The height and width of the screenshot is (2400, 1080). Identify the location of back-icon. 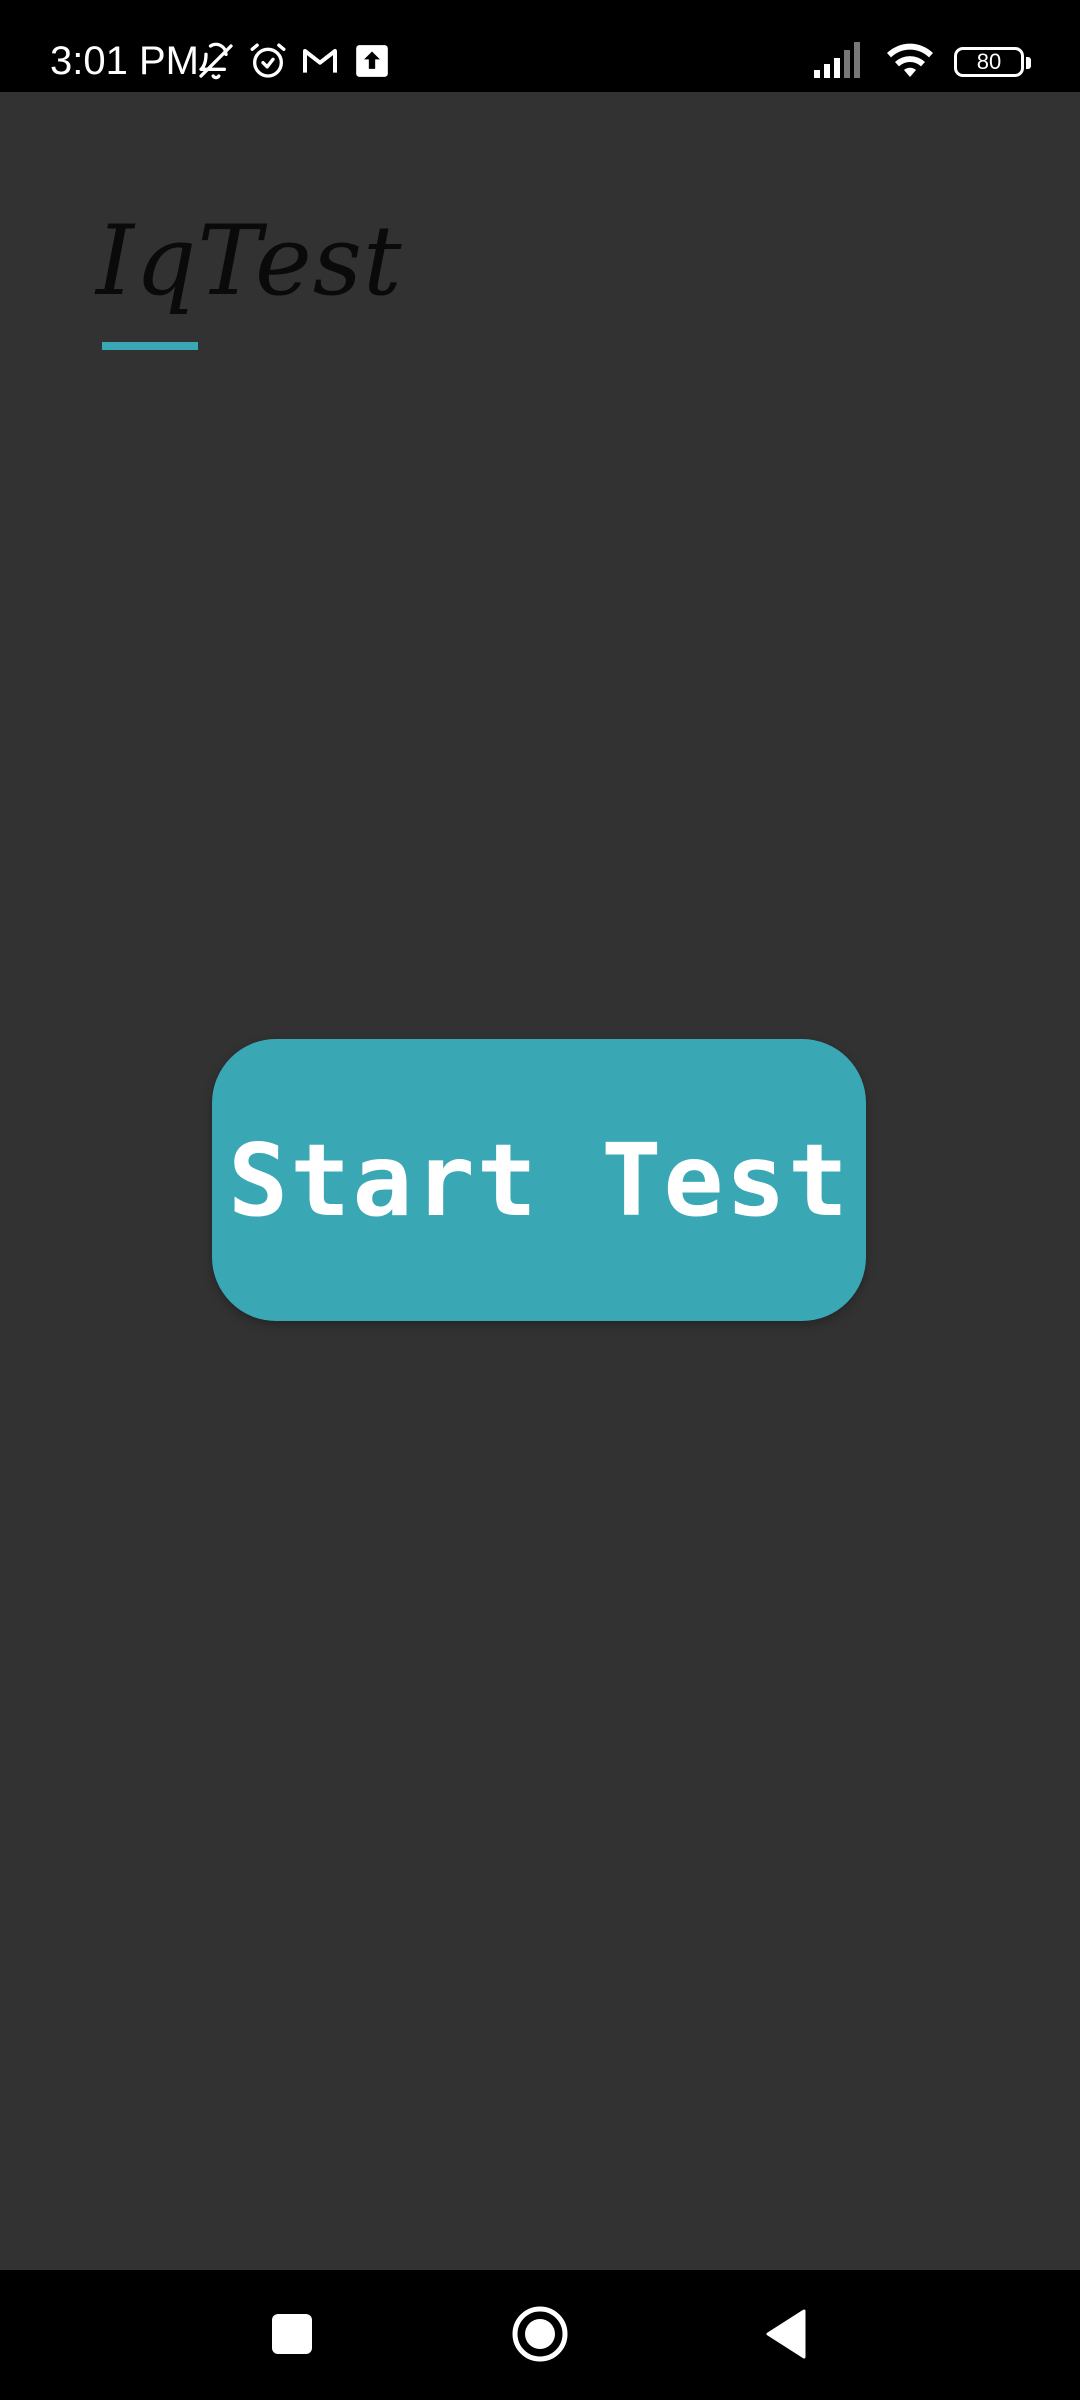
(786, 2336).